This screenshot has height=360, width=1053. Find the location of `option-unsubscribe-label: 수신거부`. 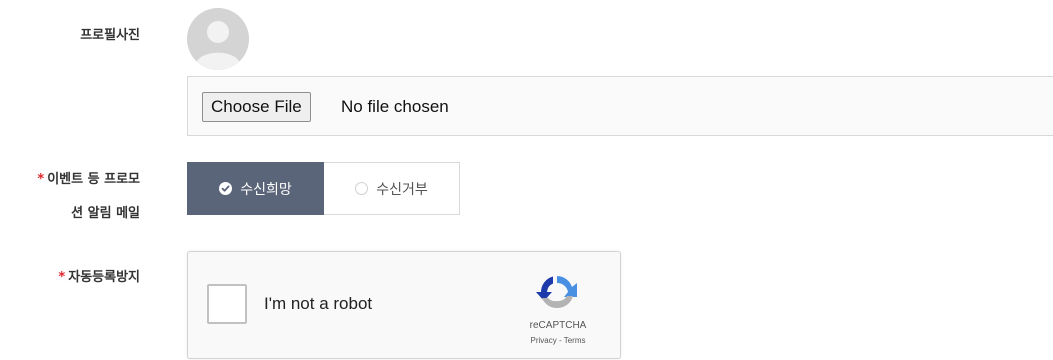

option-unsubscribe-label: 수신거부 is located at coordinates (402, 189).